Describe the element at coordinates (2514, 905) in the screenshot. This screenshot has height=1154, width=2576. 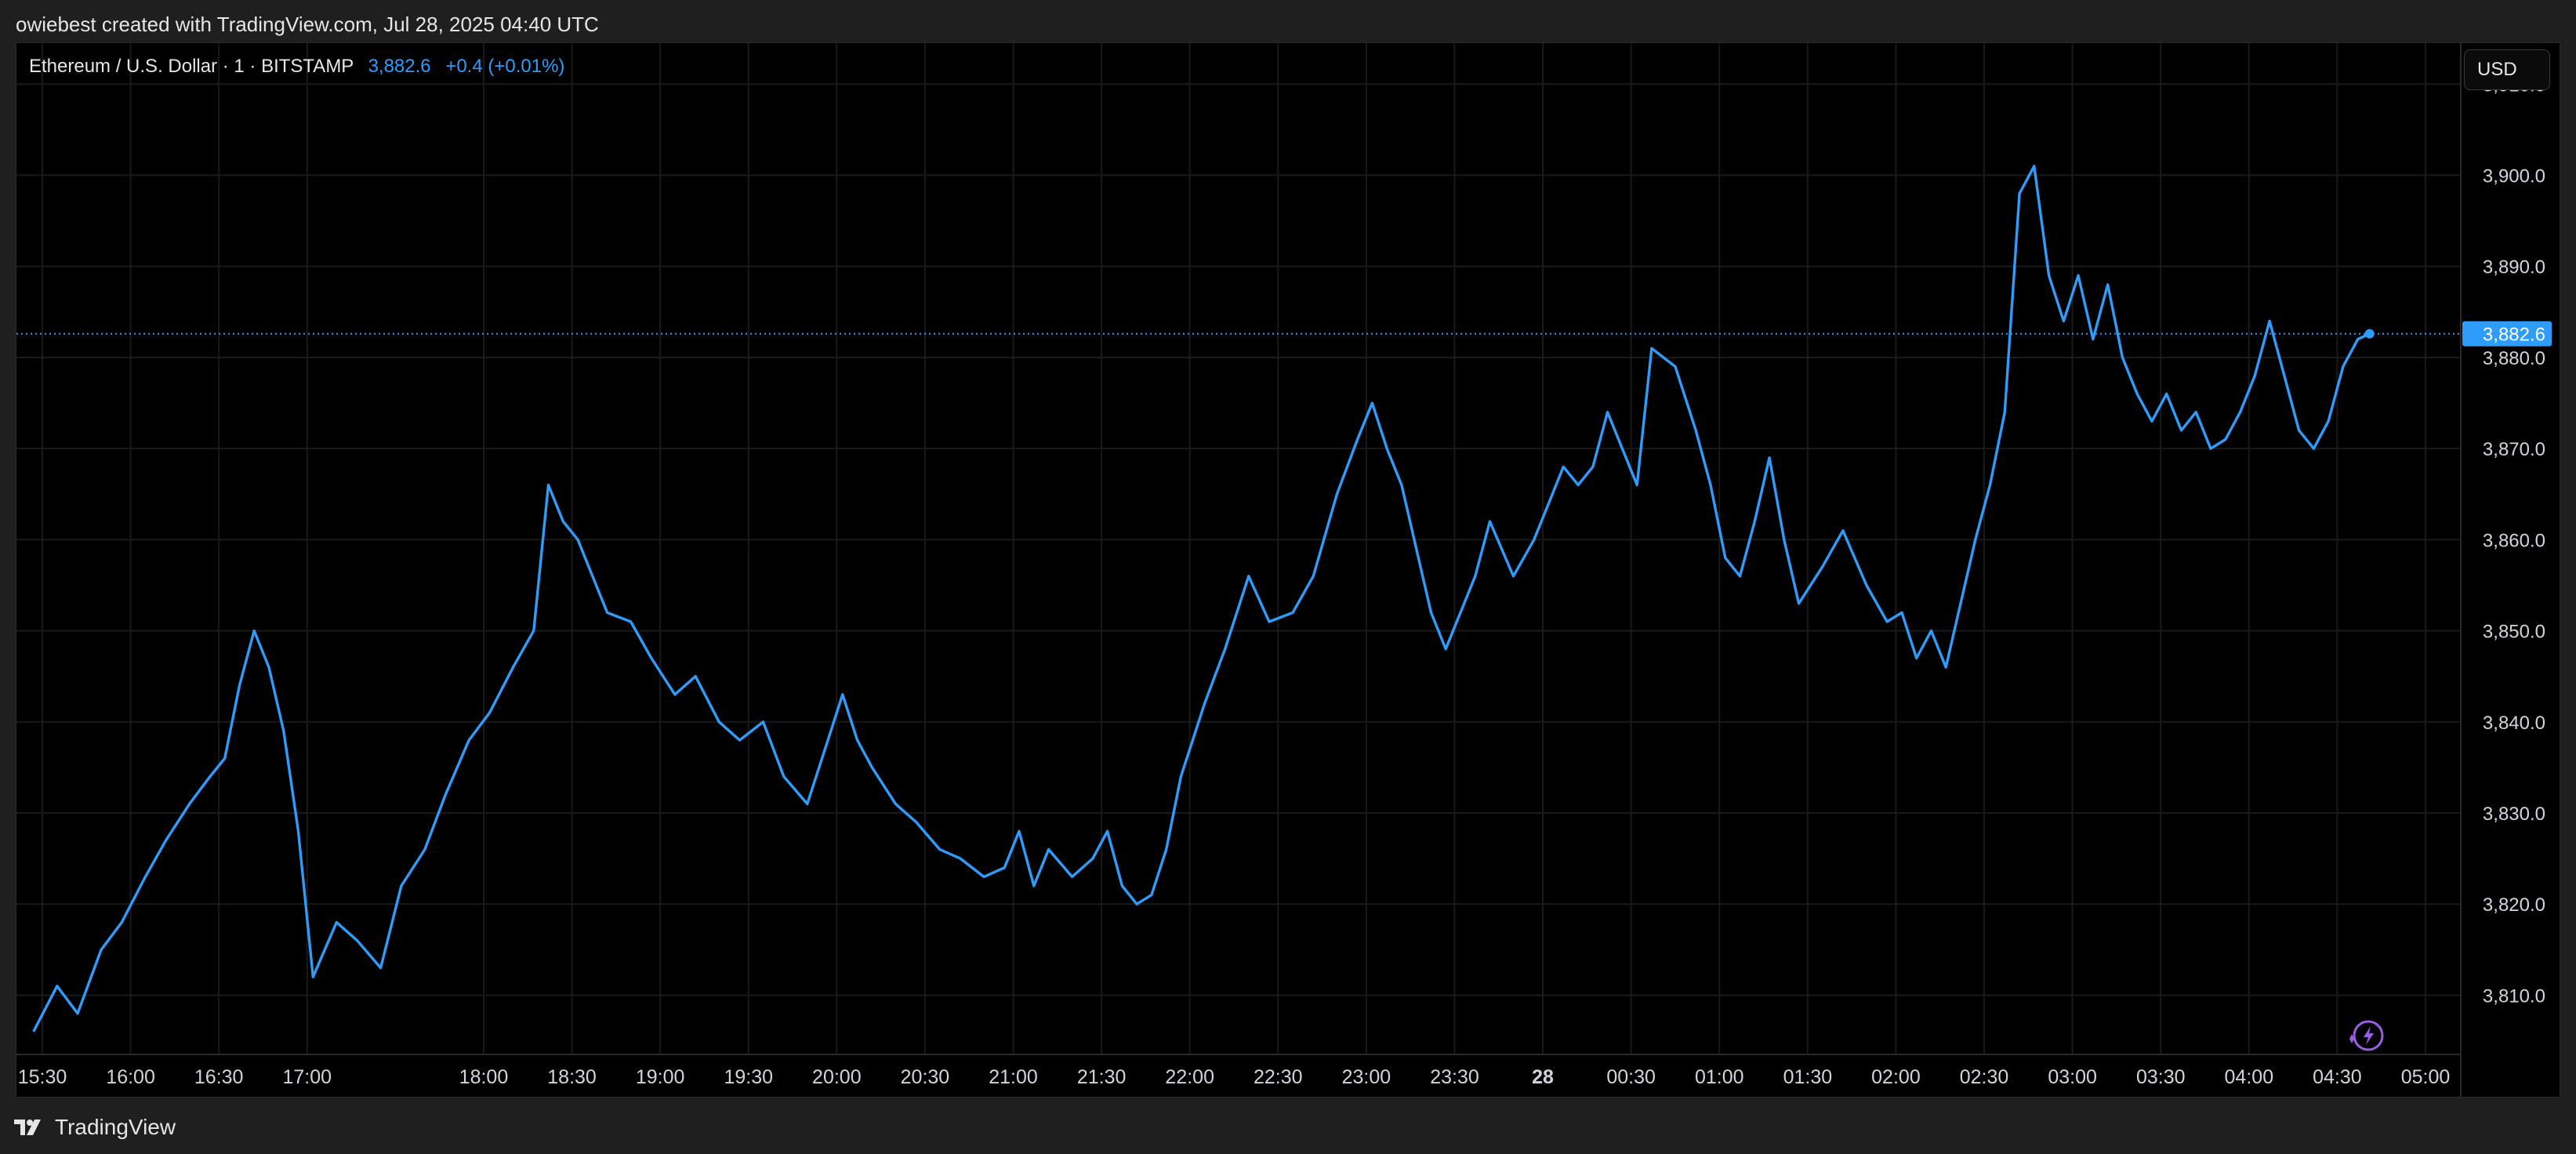
I see `y-tick-label: 3,820.0` at that location.